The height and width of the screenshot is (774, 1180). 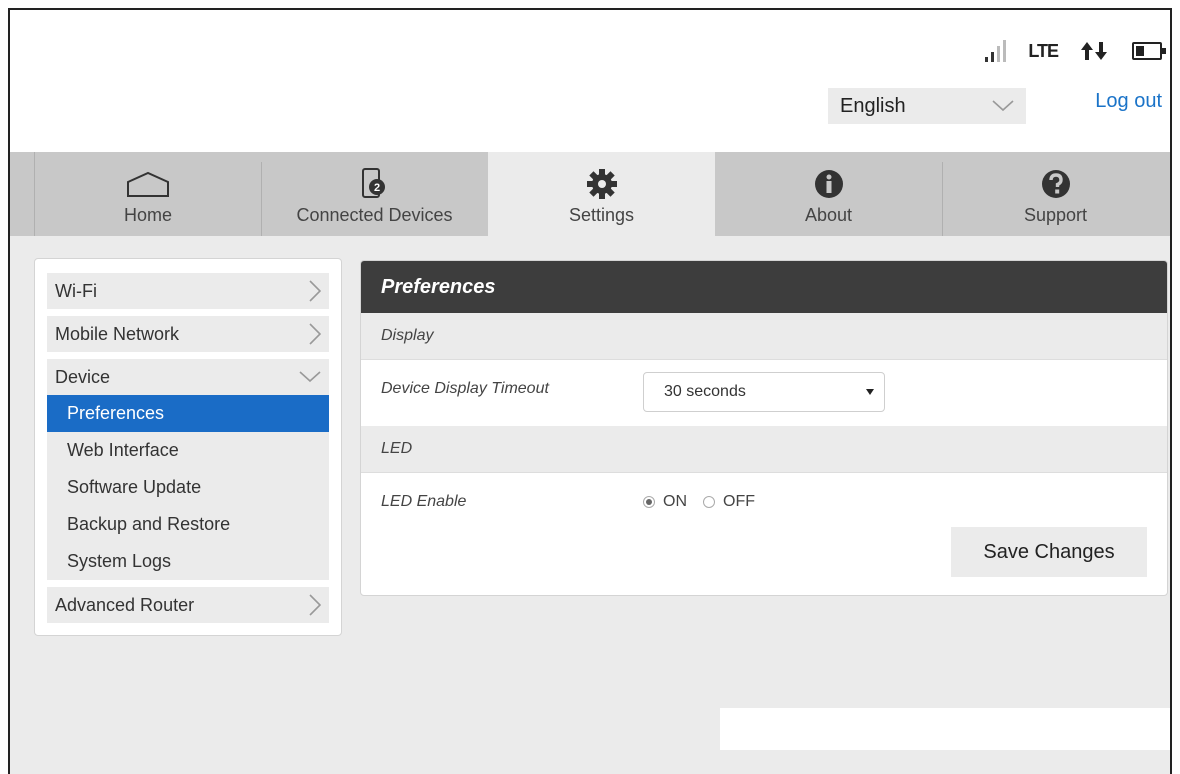 What do you see at coordinates (945, 729) in the screenshot?
I see `footer-area` at bounding box center [945, 729].